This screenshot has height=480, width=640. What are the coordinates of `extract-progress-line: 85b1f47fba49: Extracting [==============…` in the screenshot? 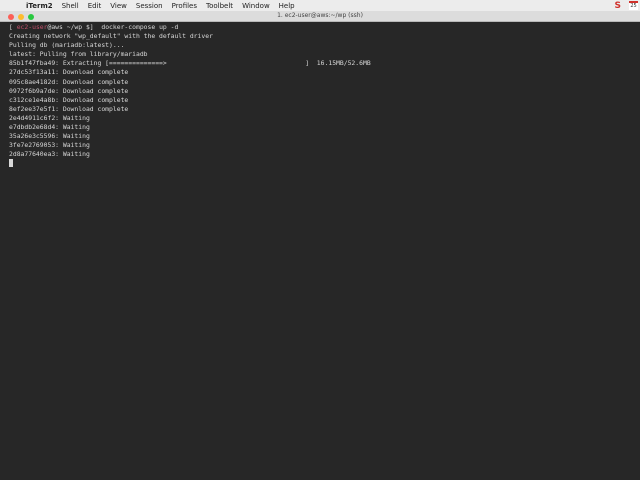 It's located at (190, 63).